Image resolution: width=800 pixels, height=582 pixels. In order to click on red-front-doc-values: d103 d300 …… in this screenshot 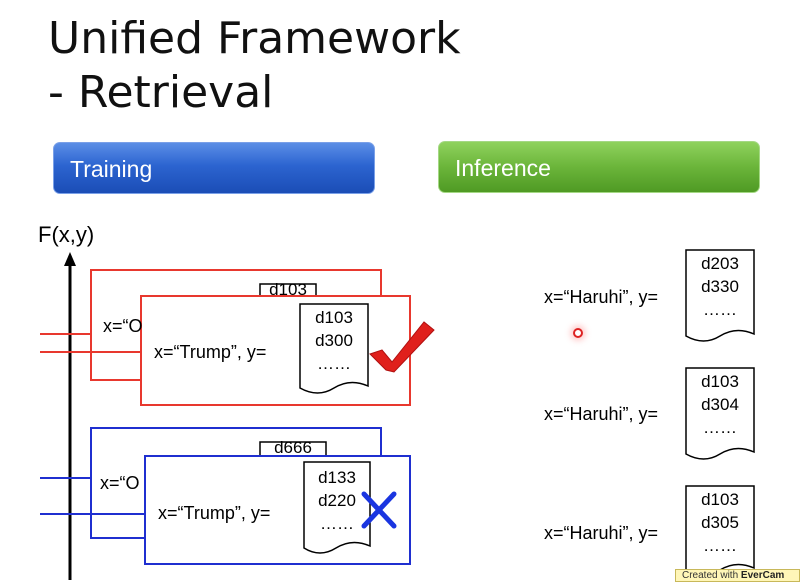, I will do `click(334, 340)`.